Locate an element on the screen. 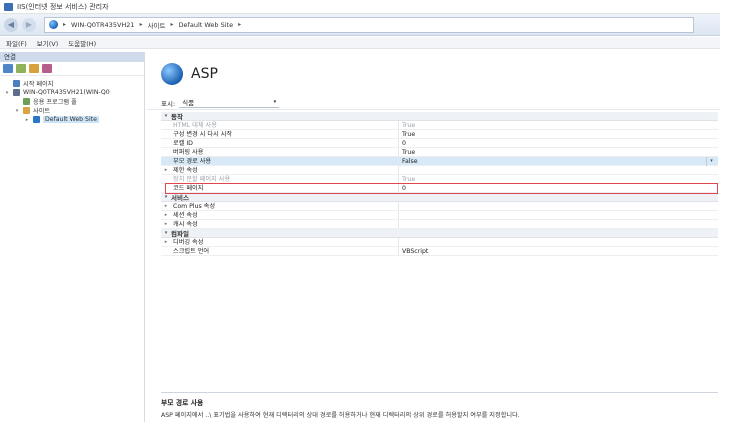  group-by-label: 표시: is located at coordinates (168, 103).